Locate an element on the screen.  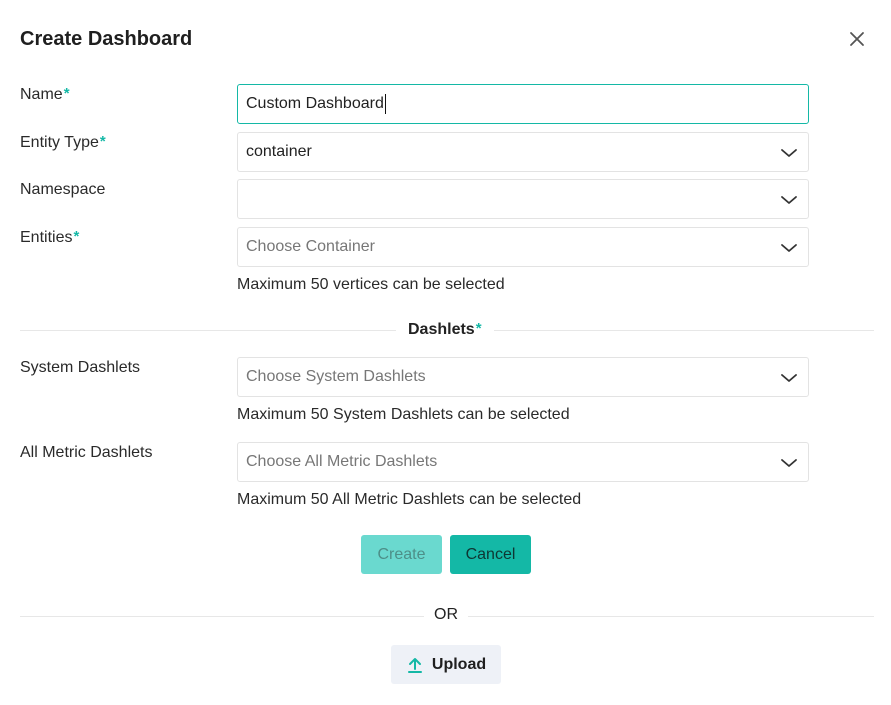
namespace-label-text: Namespace is located at coordinates (63, 189).